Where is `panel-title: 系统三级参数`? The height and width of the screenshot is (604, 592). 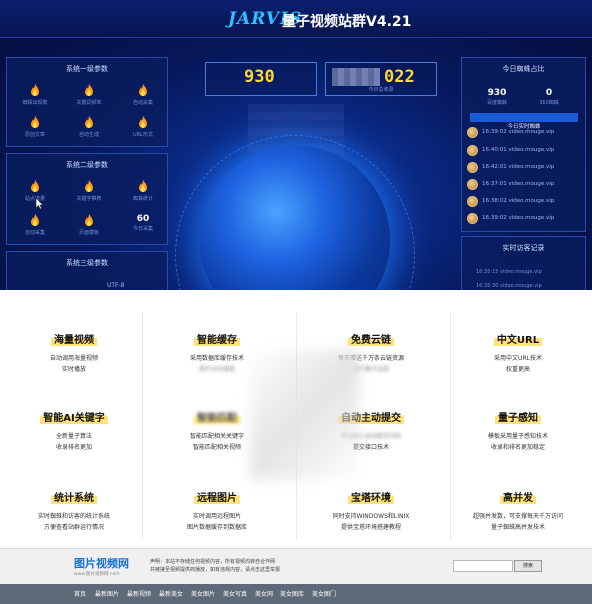 panel-title: 系统三级参数 is located at coordinates (87, 263).